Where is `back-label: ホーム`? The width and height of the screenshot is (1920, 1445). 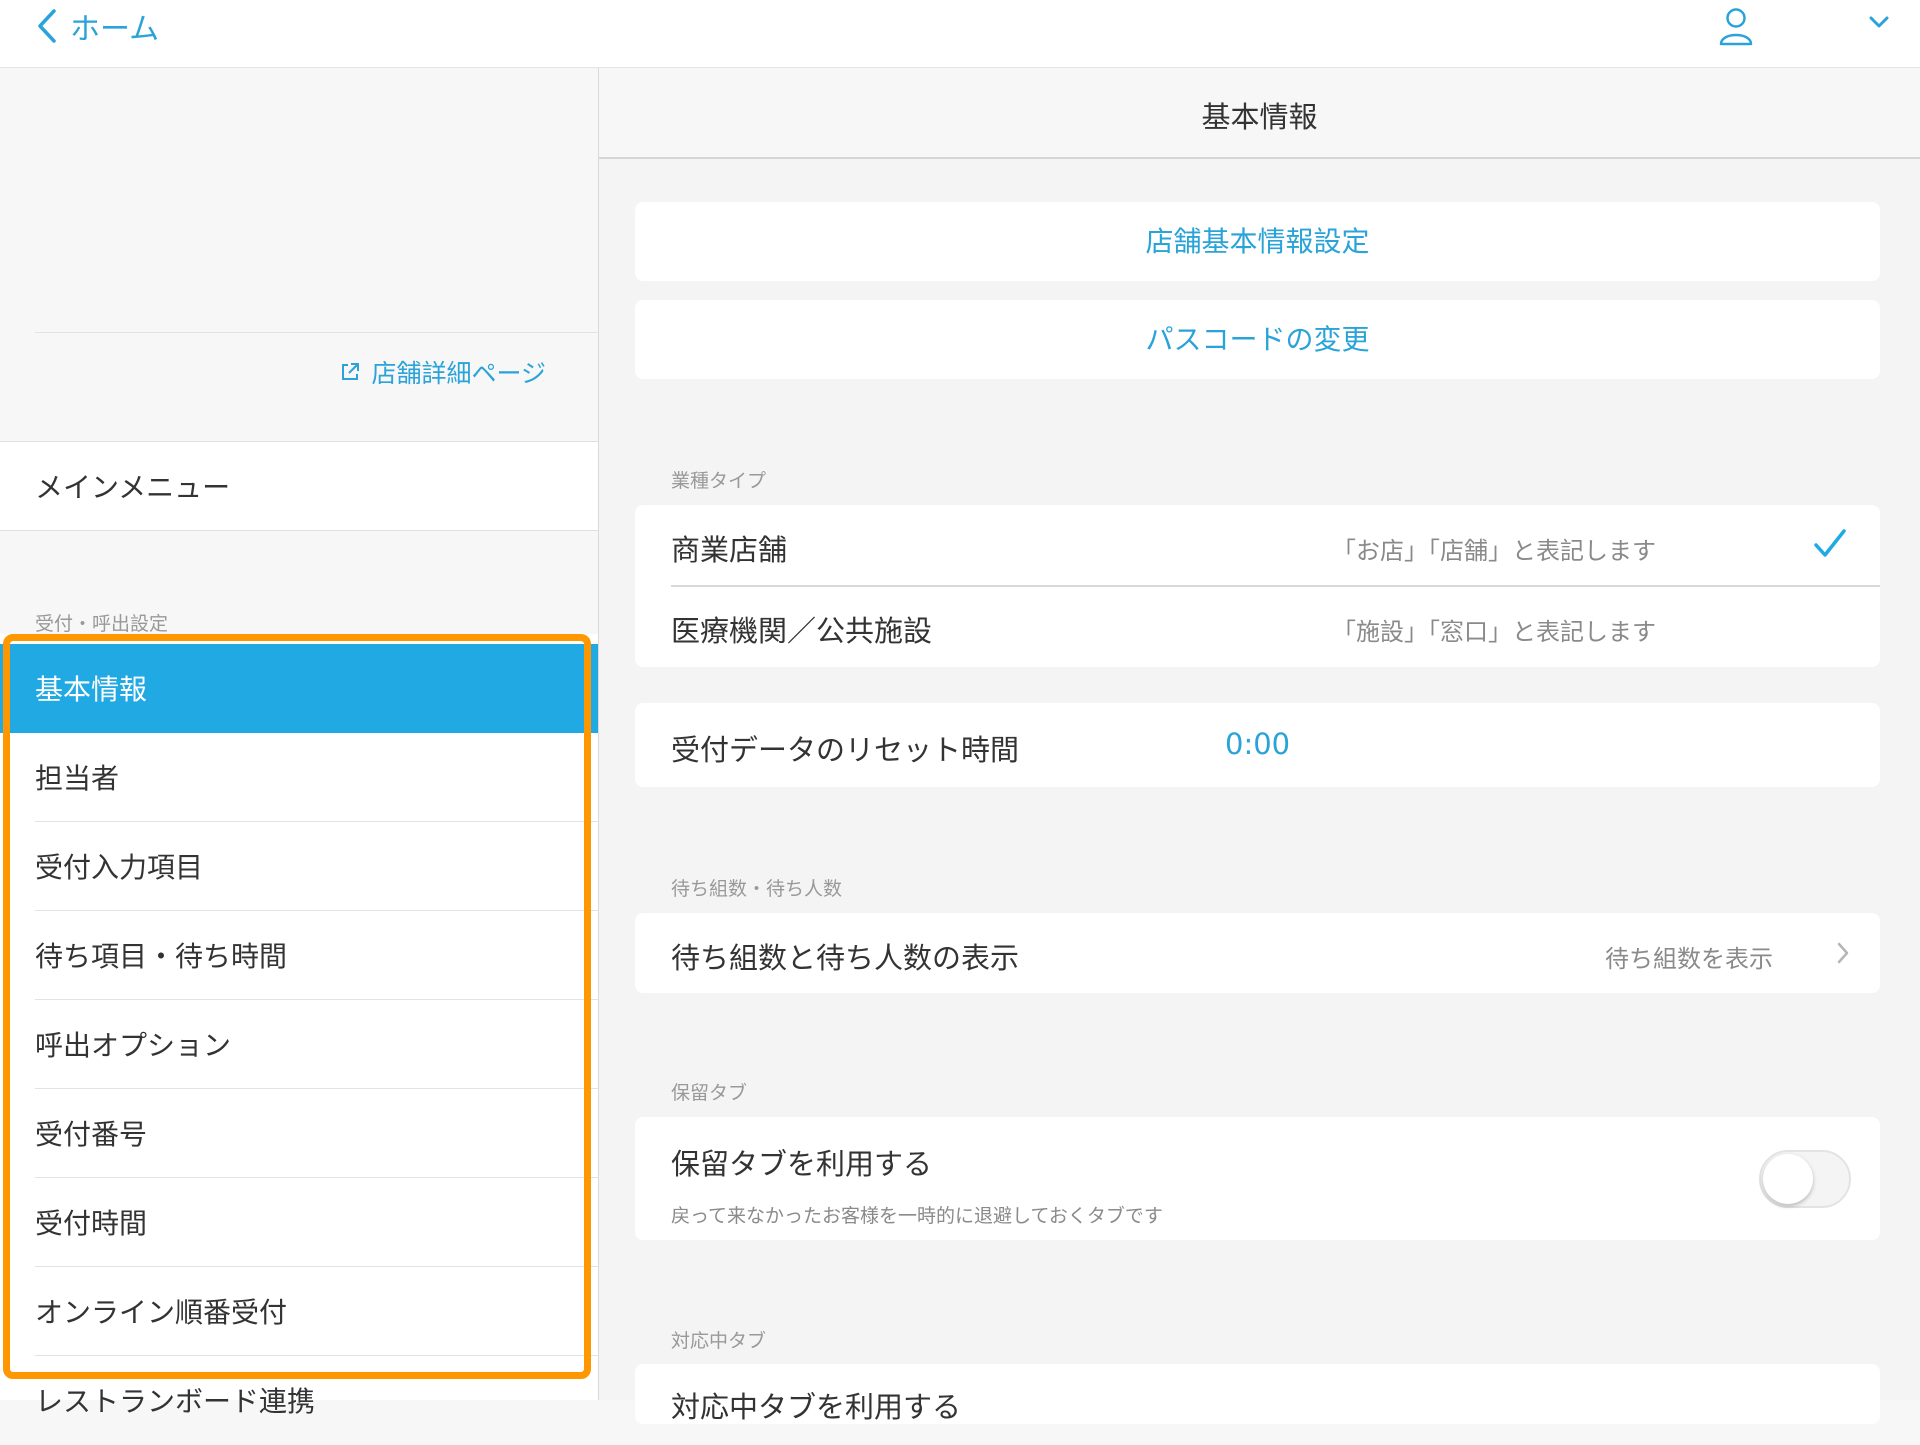
back-label: ホーム is located at coordinates (115, 29).